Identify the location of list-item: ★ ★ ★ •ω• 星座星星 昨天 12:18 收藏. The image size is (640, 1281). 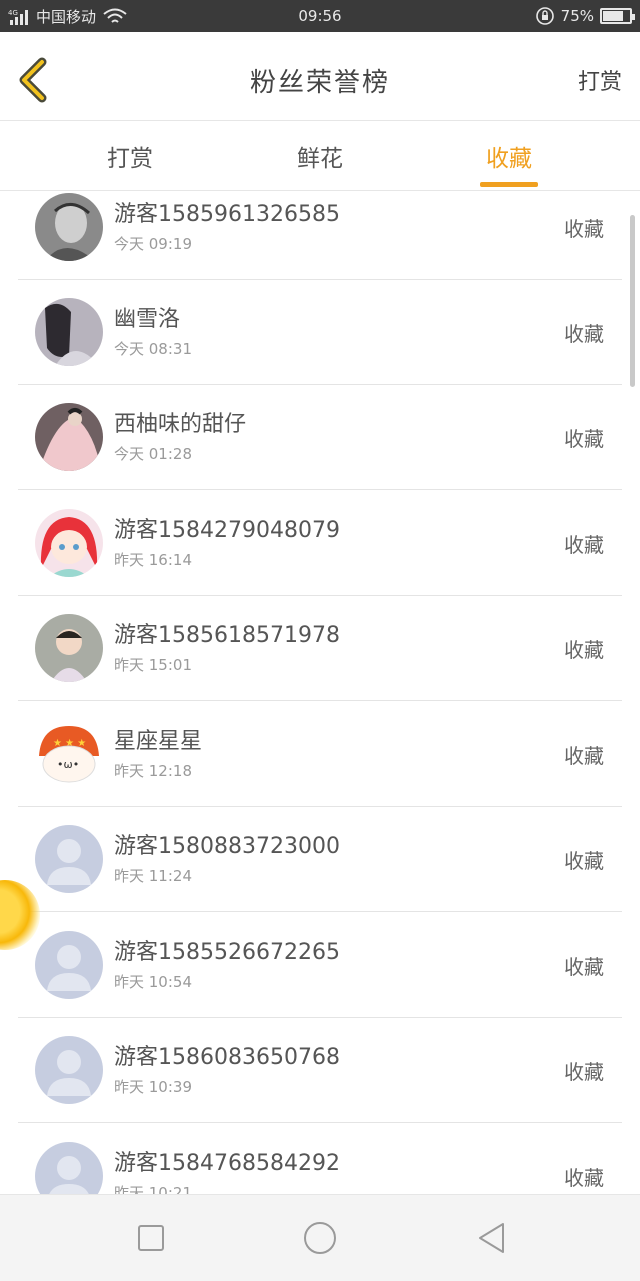
(320, 754).